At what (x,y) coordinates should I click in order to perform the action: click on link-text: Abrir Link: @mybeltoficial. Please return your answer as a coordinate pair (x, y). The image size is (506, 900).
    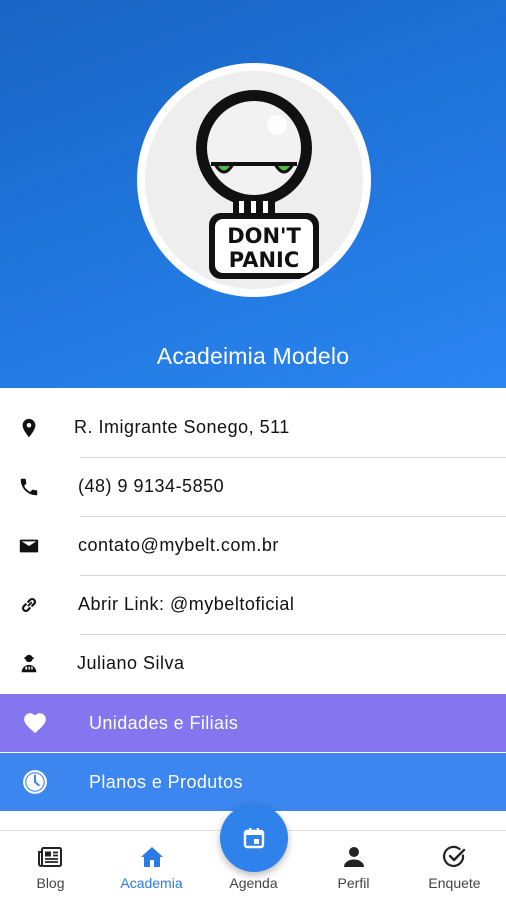
    Looking at the image, I should click on (186, 604).